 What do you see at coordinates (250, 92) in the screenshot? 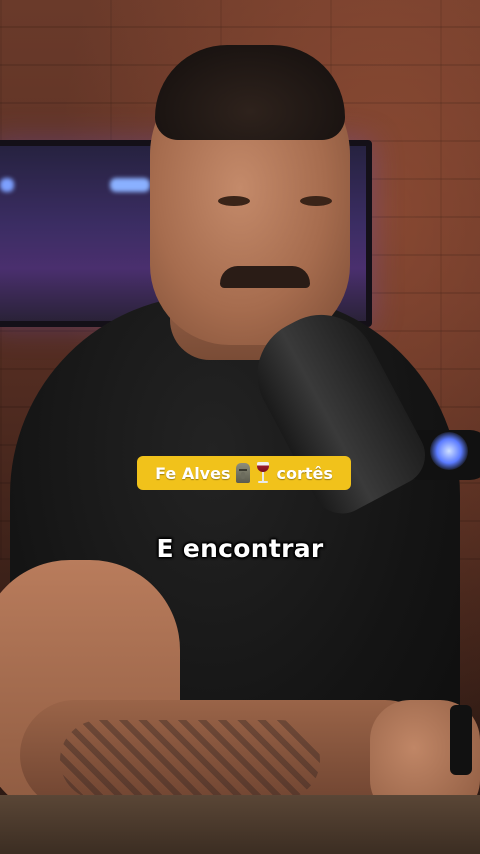
I see `person-hair` at bounding box center [250, 92].